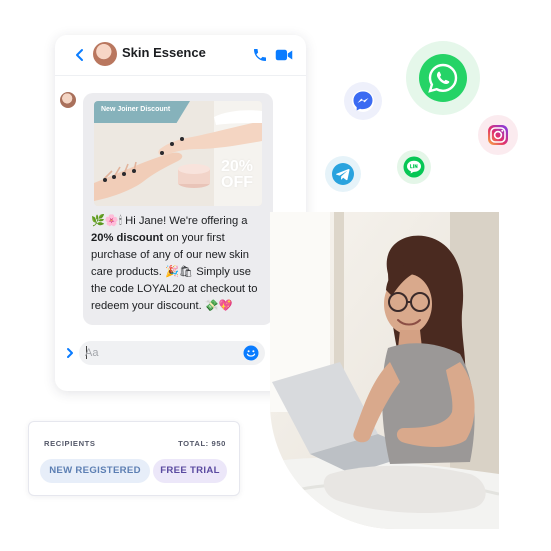  I want to click on recipients-label: RECIPIENTS, so click(70, 443).